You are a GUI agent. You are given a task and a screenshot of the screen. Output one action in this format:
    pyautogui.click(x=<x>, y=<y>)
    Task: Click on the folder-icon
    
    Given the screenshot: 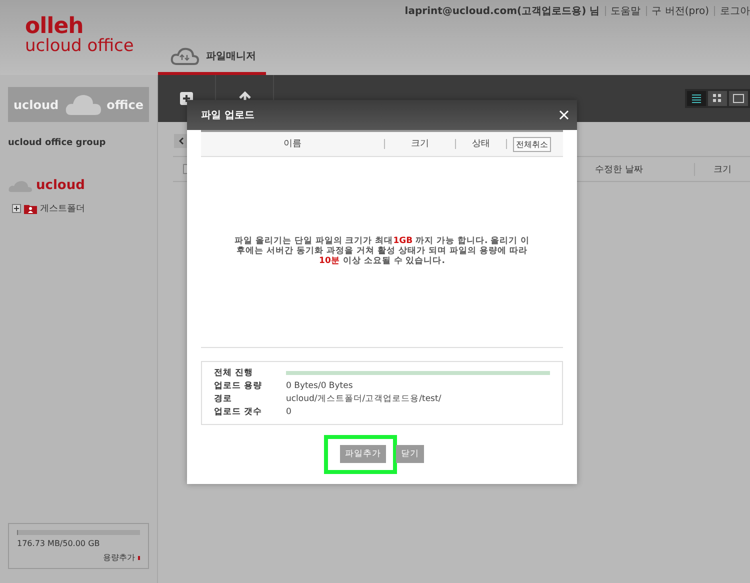 What is the action you would take?
    pyautogui.click(x=30, y=208)
    